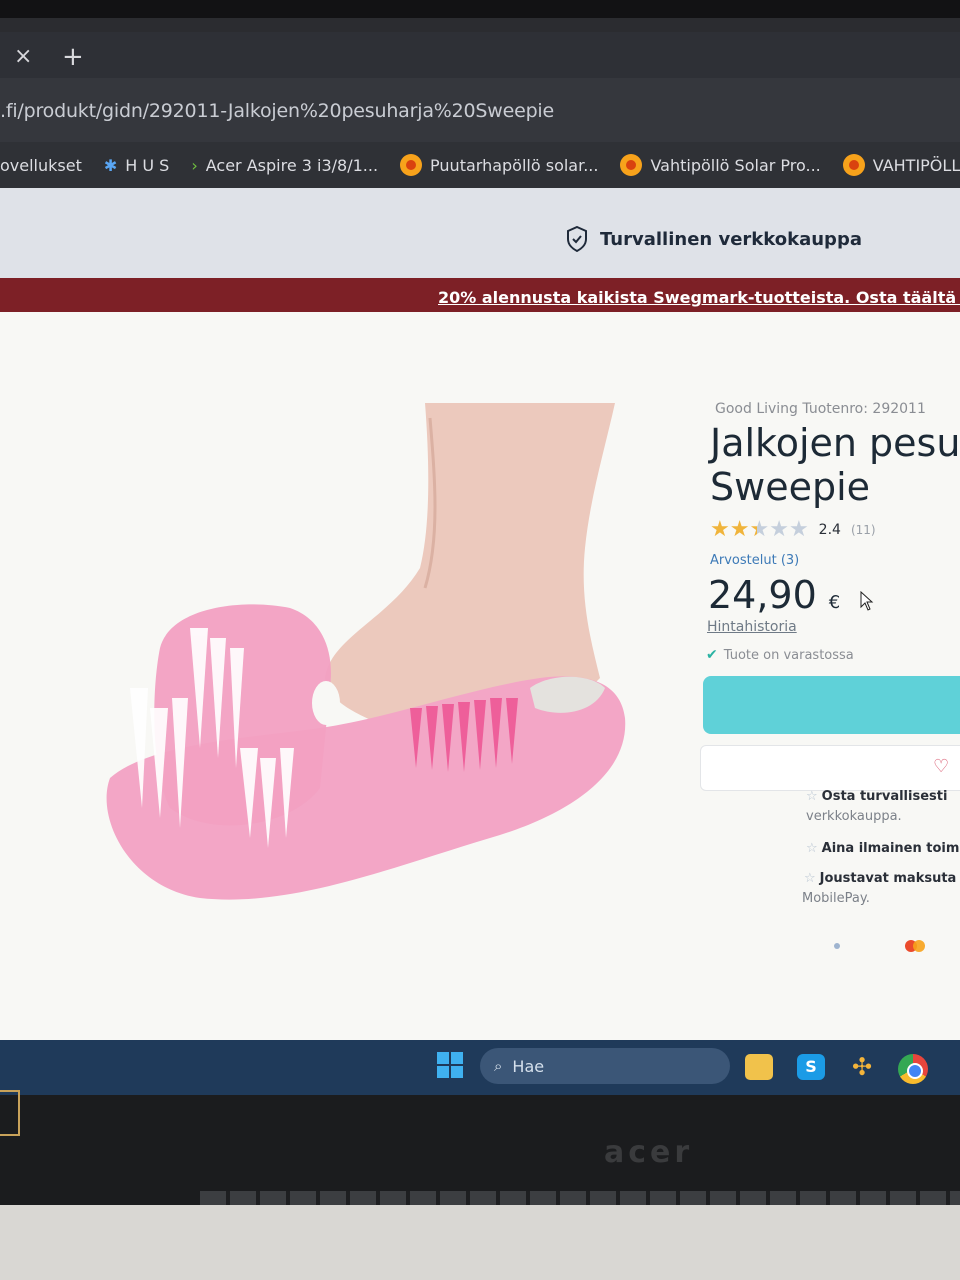 The height and width of the screenshot is (1280, 960). Describe the element at coordinates (498, 1066) in the screenshot. I see `search-icon: ⌕` at that location.